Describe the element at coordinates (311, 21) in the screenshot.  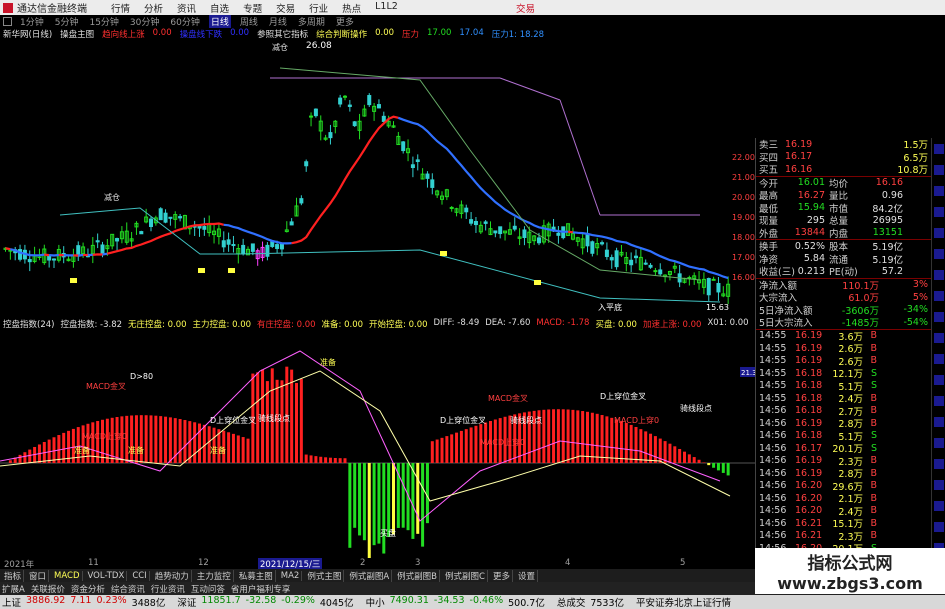
I see `period-button: 多周期` at that location.